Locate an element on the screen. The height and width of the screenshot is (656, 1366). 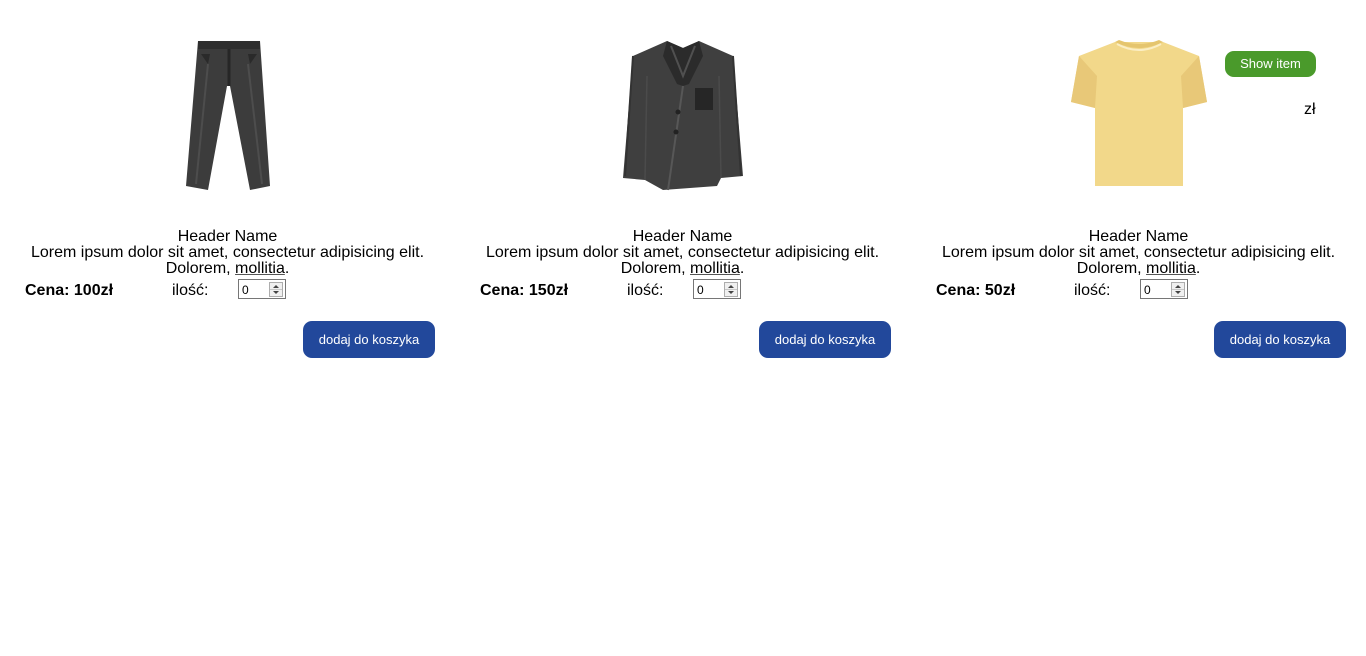
show-item-button: Show item is located at coordinates (1270, 64).